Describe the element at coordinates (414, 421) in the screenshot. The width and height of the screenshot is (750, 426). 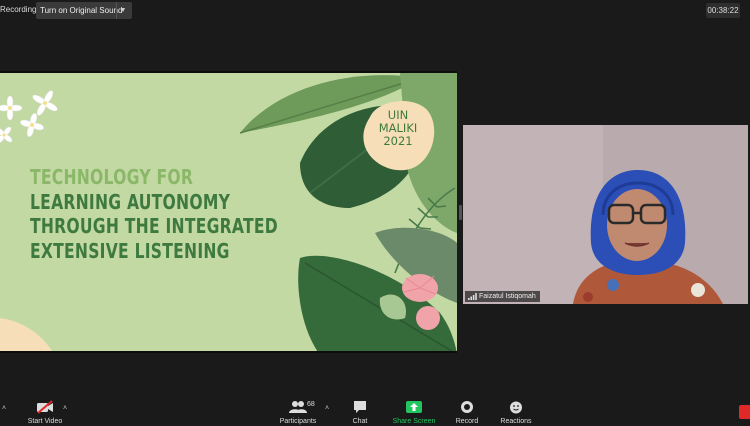
I see `share-screen-label: Share Screen` at that location.